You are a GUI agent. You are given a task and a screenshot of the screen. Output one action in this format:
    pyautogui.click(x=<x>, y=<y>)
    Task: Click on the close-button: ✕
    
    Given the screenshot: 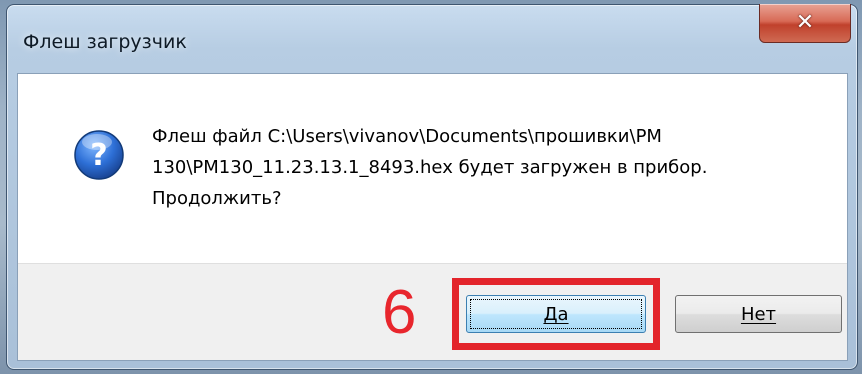 What is the action you would take?
    pyautogui.click(x=805, y=23)
    